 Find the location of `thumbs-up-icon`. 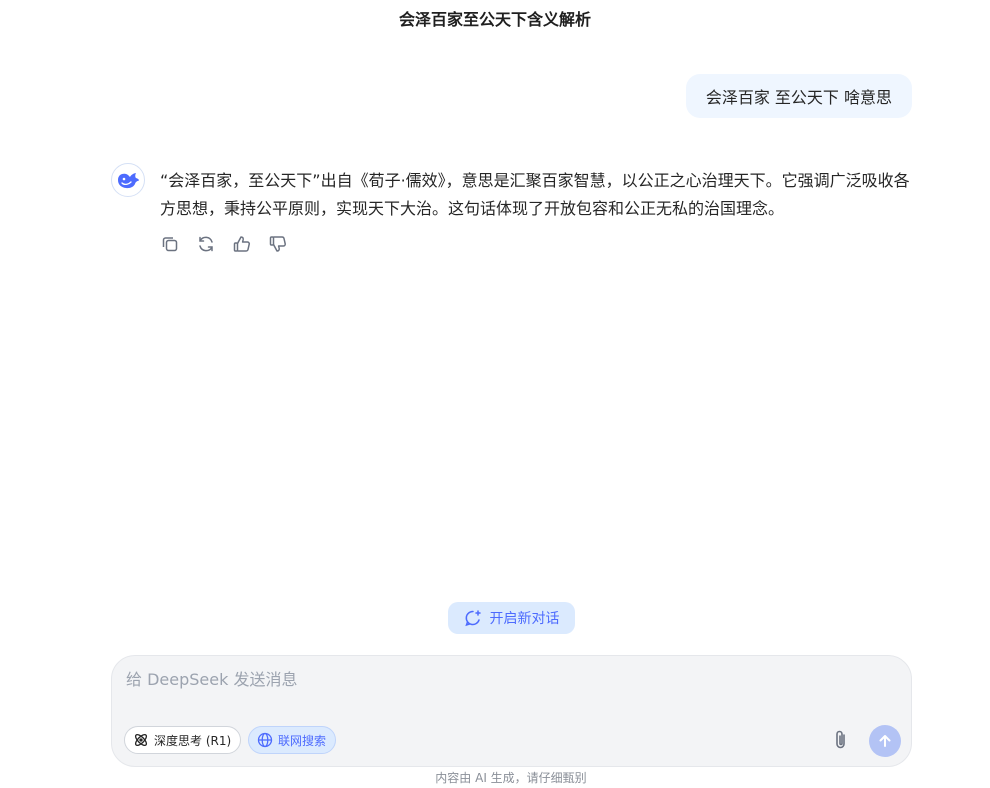

thumbs-up-icon is located at coordinates (241, 244).